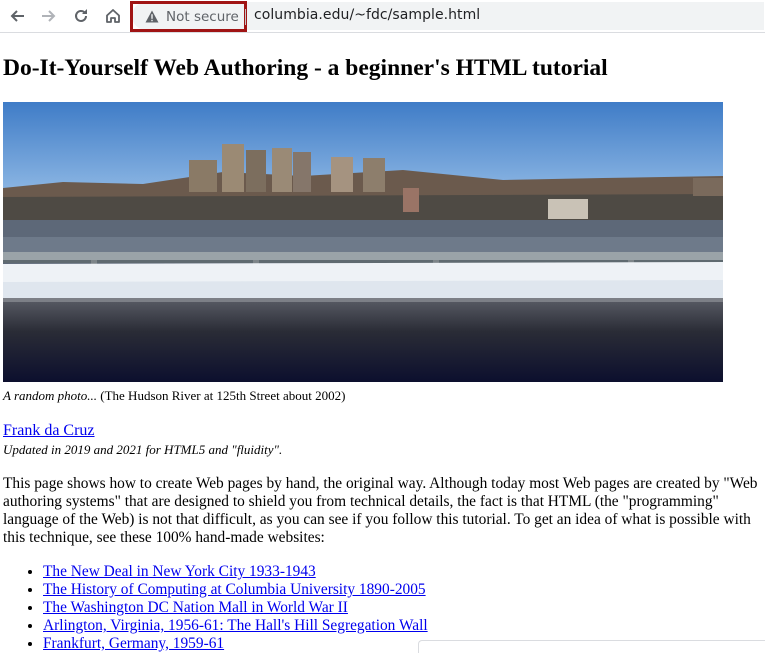 This screenshot has height=653, width=765. I want to click on url-text: columbia.edu/~fdc/sample.html, so click(367, 15).